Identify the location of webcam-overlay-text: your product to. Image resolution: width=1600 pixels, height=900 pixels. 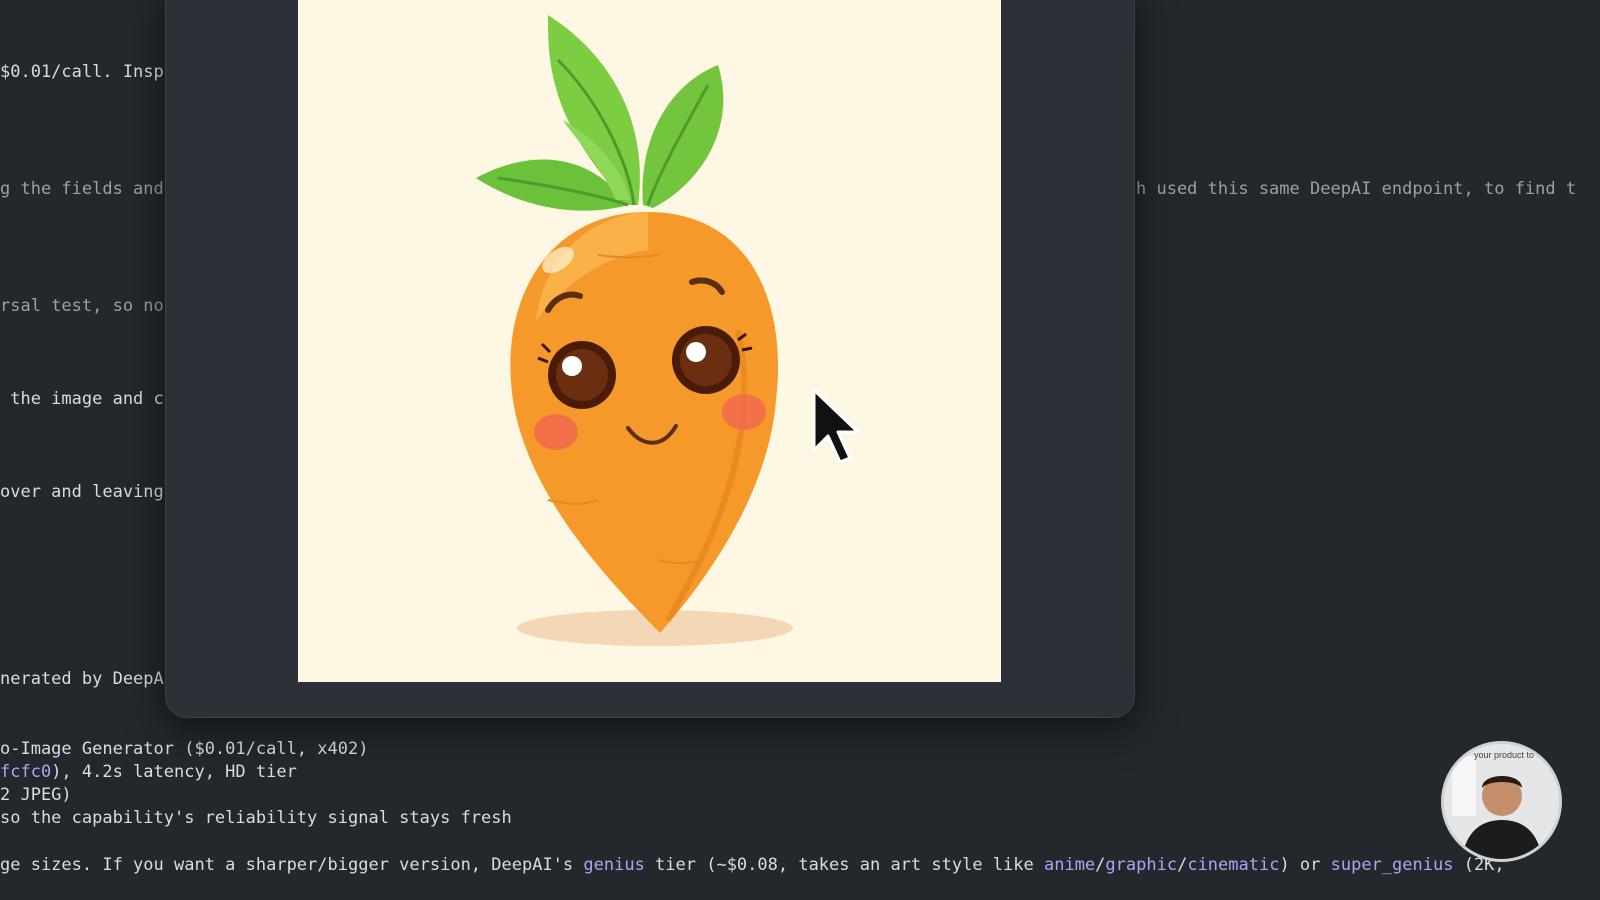
(1504, 755).